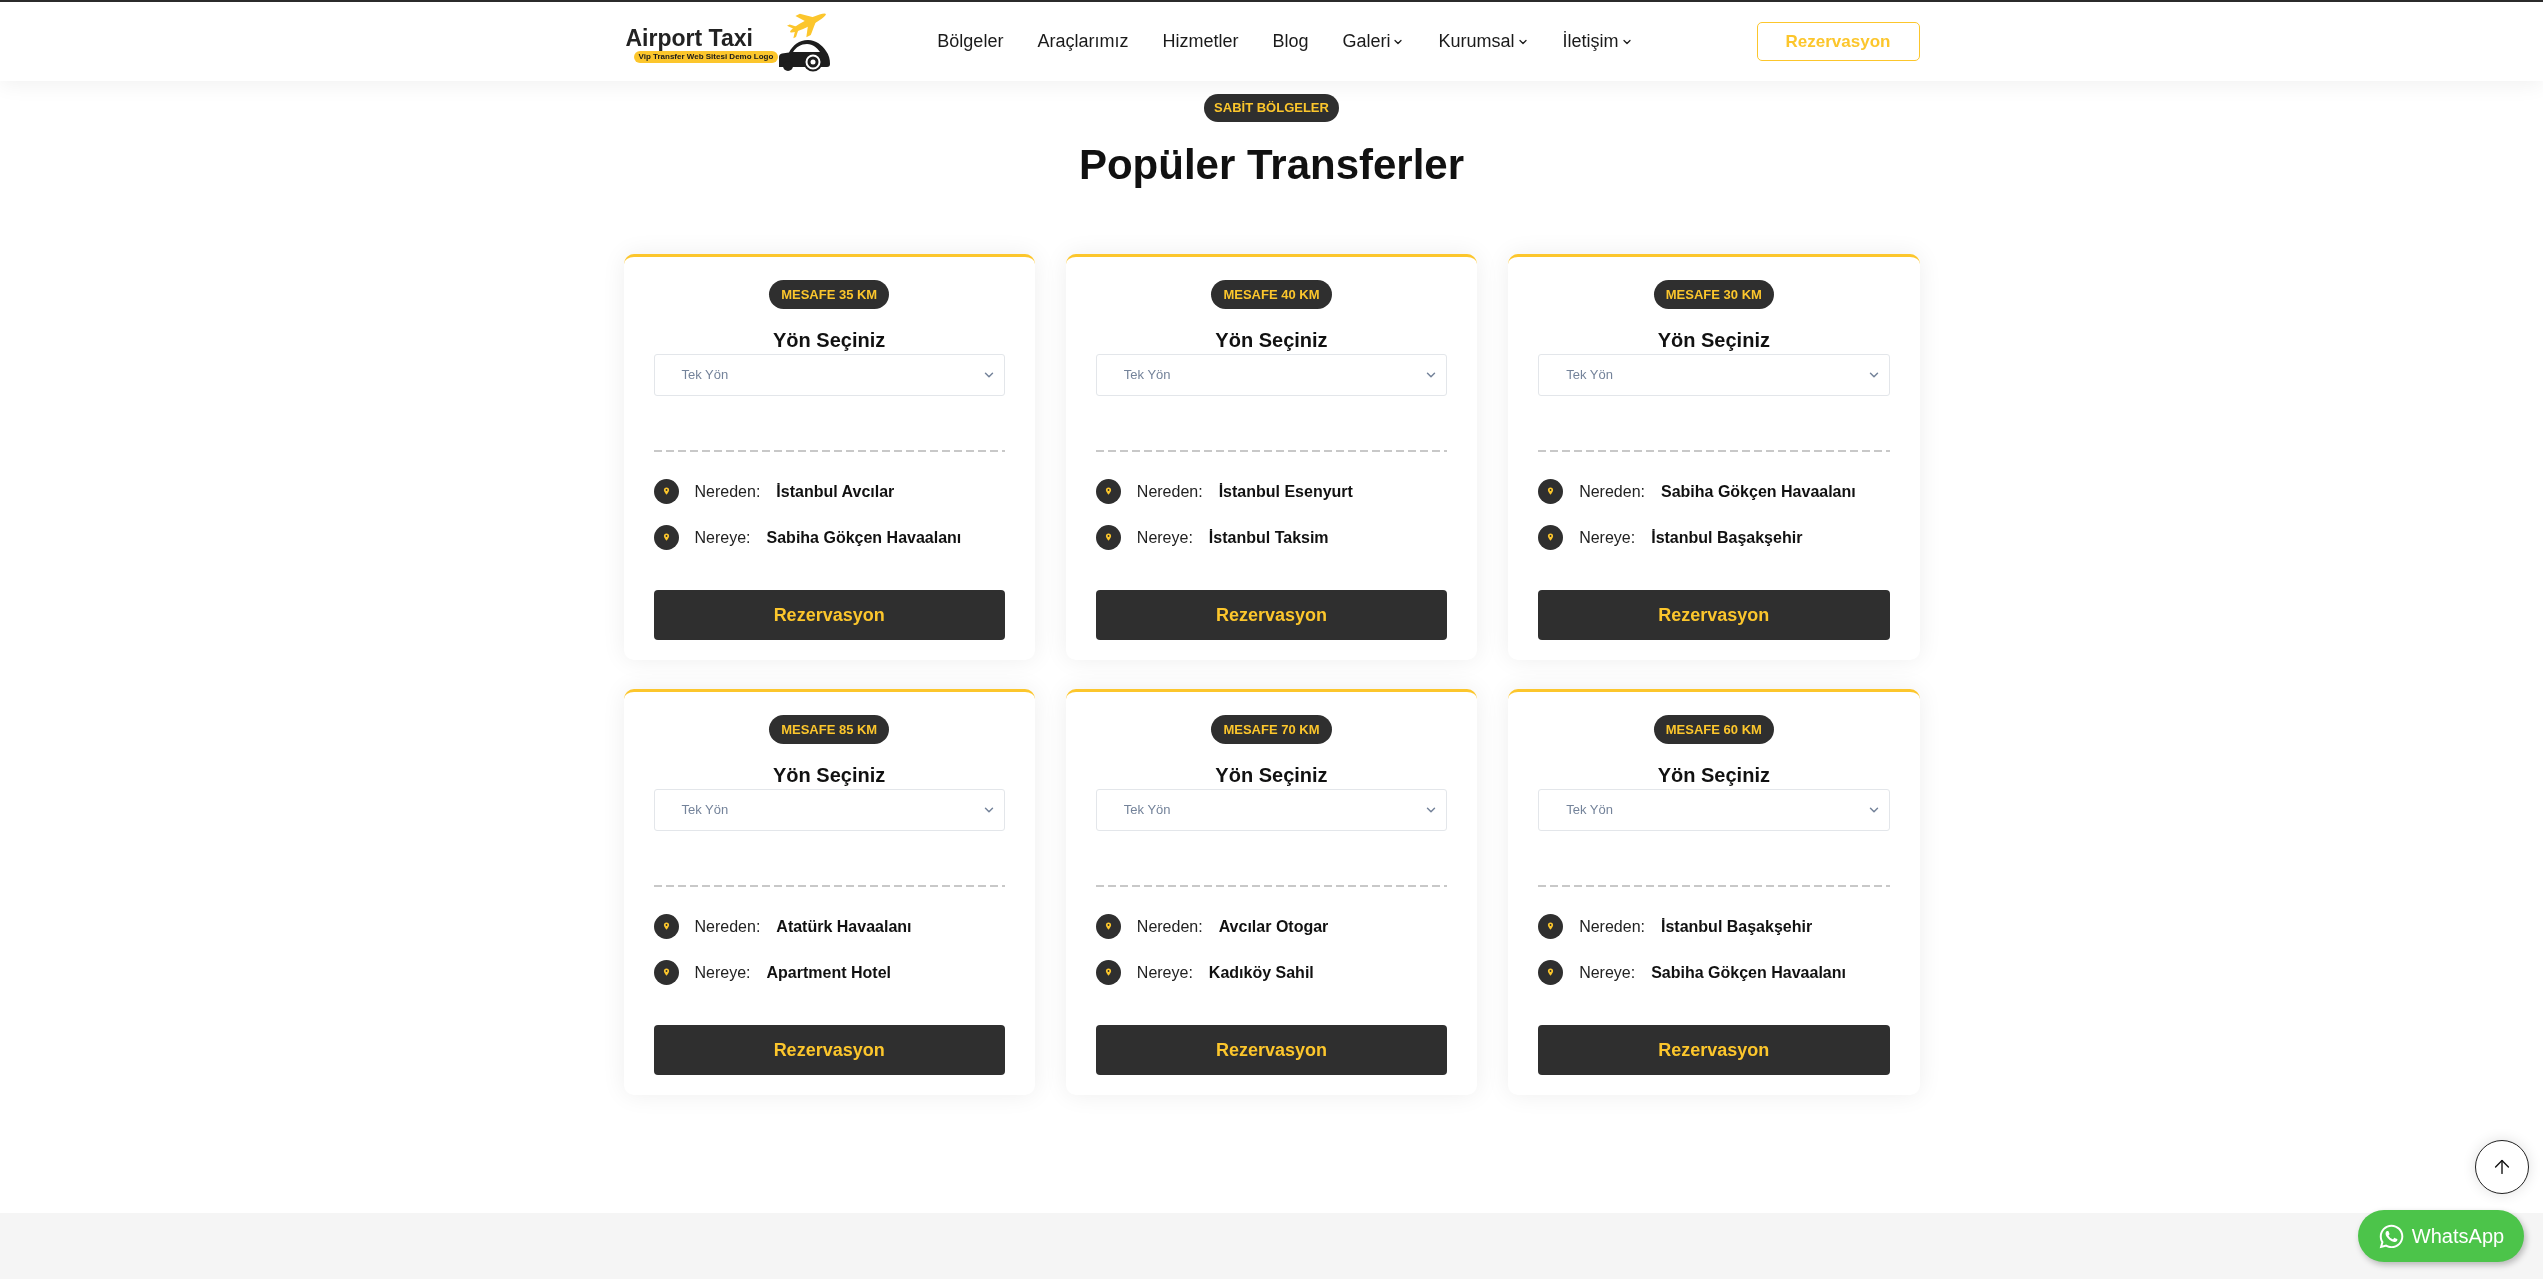  Describe the element at coordinates (1271, 108) in the screenshot. I see `category-badge: SABİT BÖLGELER` at that location.